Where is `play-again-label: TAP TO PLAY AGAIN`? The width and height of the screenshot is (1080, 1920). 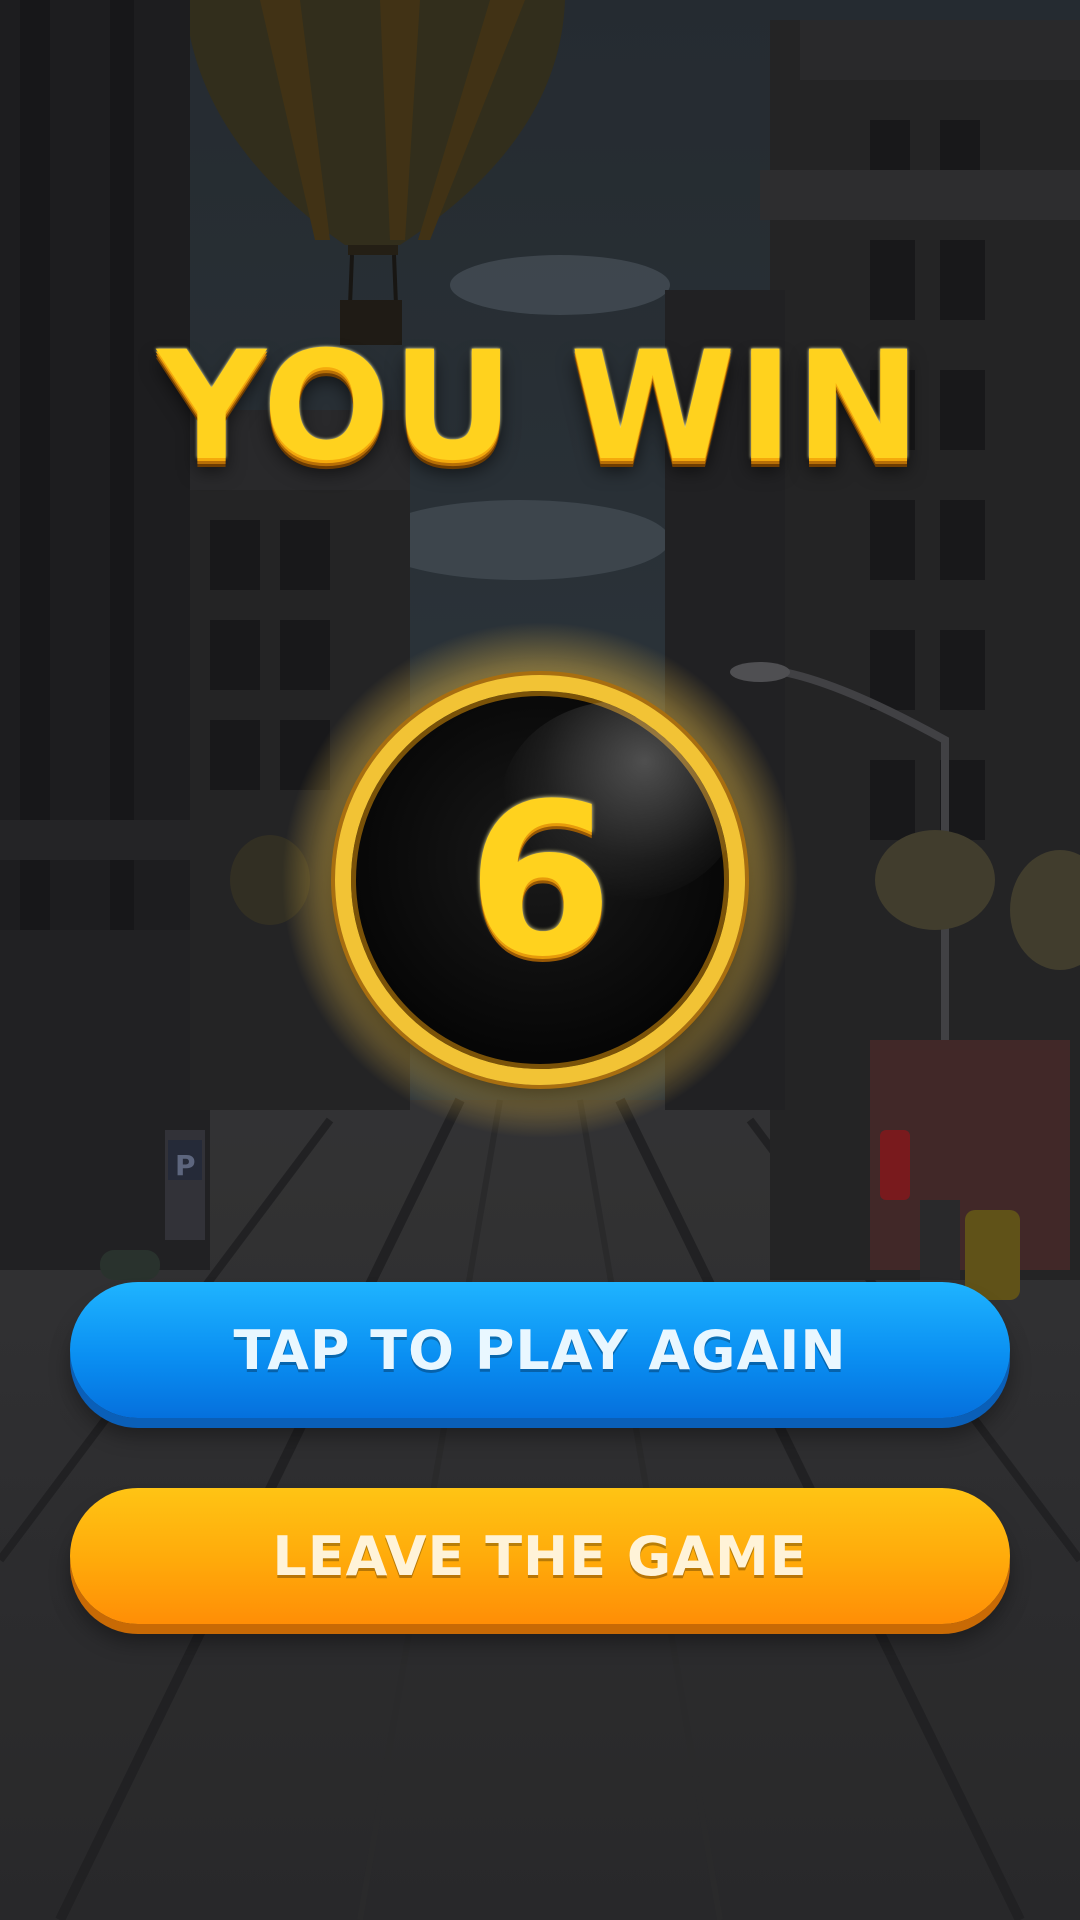 play-again-label: TAP TO PLAY AGAIN is located at coordinates (540, 1350).